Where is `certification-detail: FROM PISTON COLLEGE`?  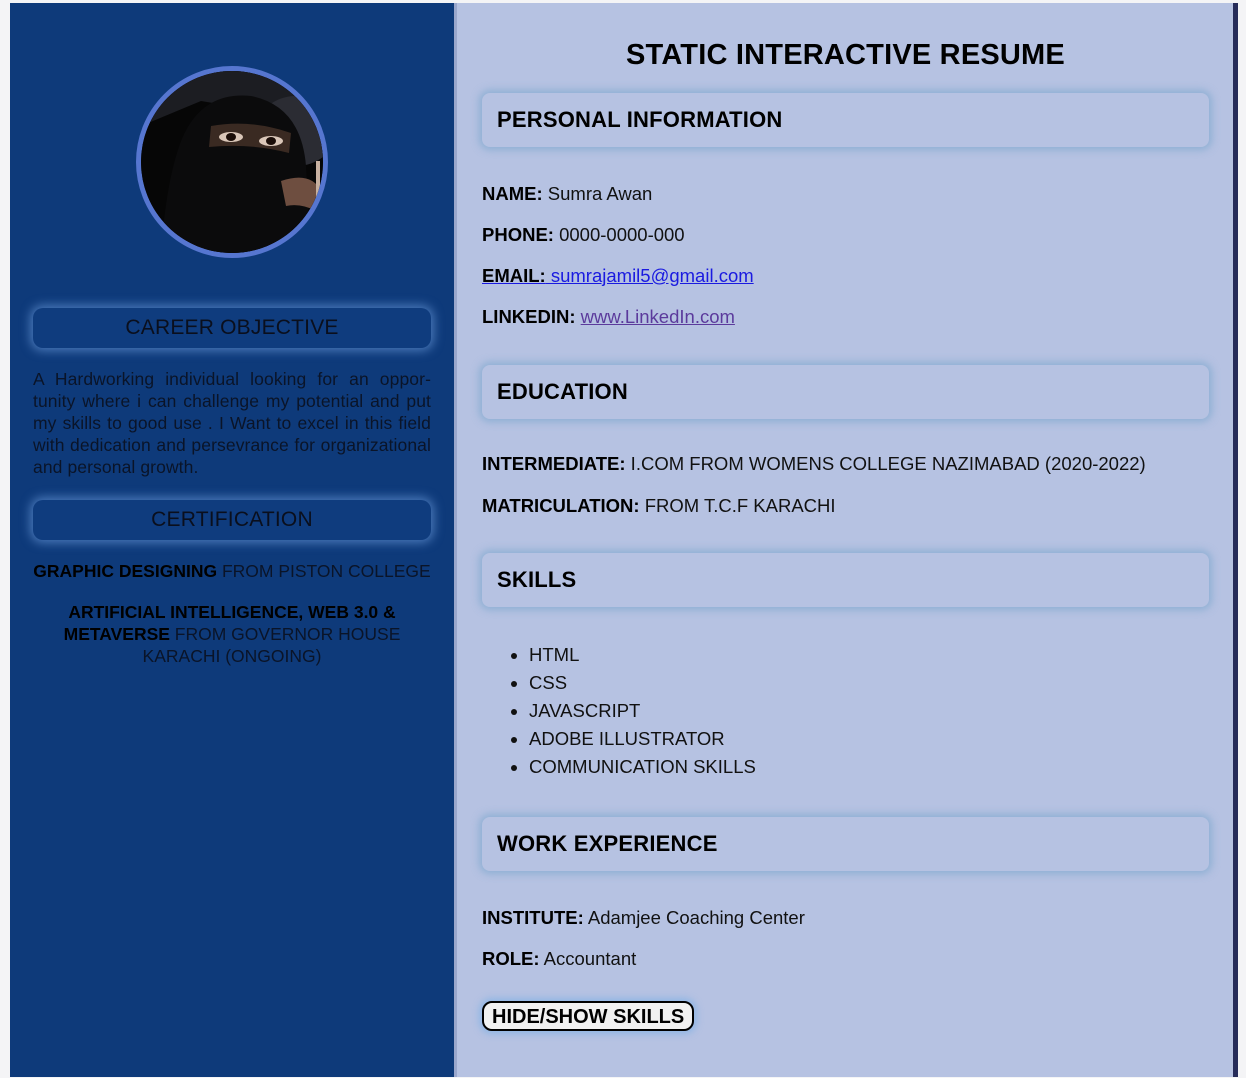
certification-detail: FROM PISTON COLLEGE is located at coordinates (324, 571).